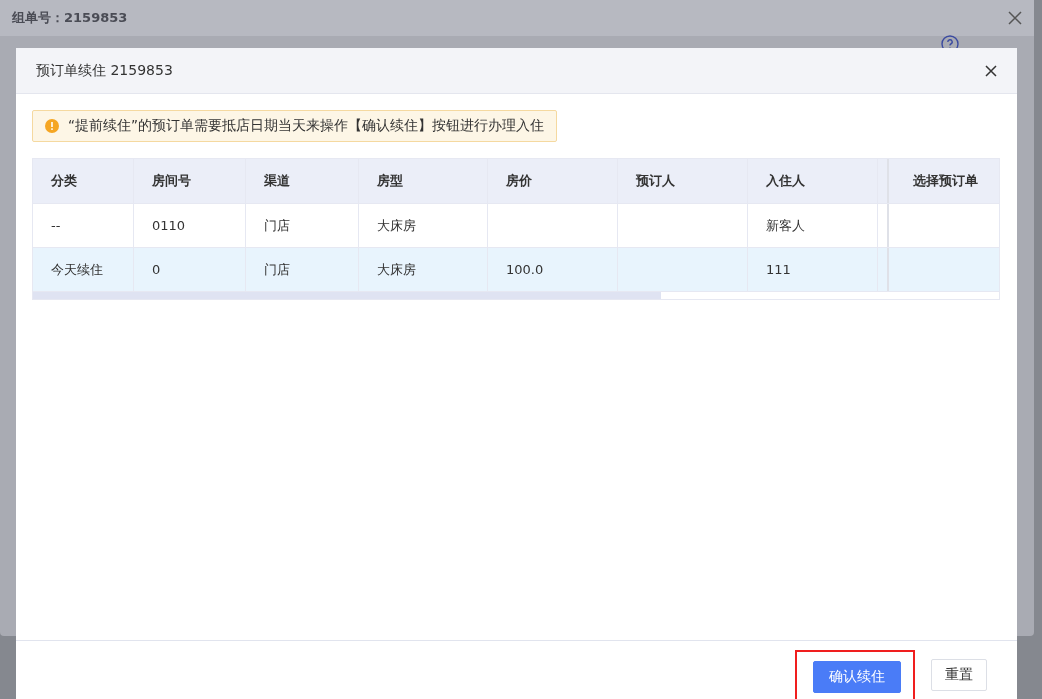 Image resolution: width=1042 pixels, height=699 pixels. I want to click on column-header: 分类, so click(64, 181).